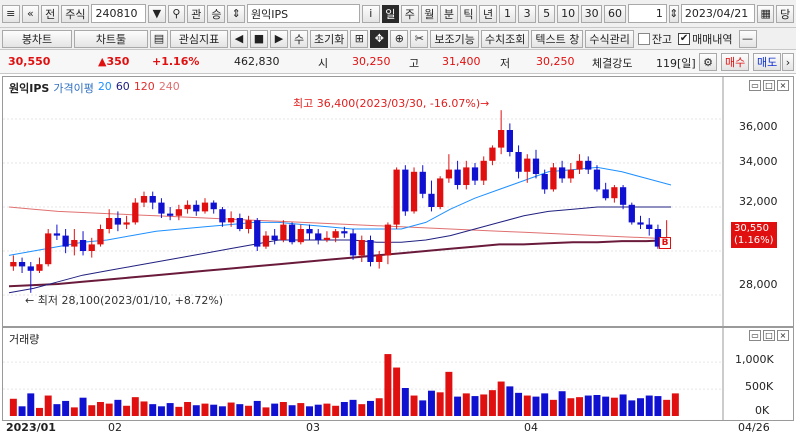 This screenshot has height=434, width=796. What do you see at coordinates (609, 38) in the screenshot?
I see `formula-manage-button: 수식관리` at bounding box center [609, 38].